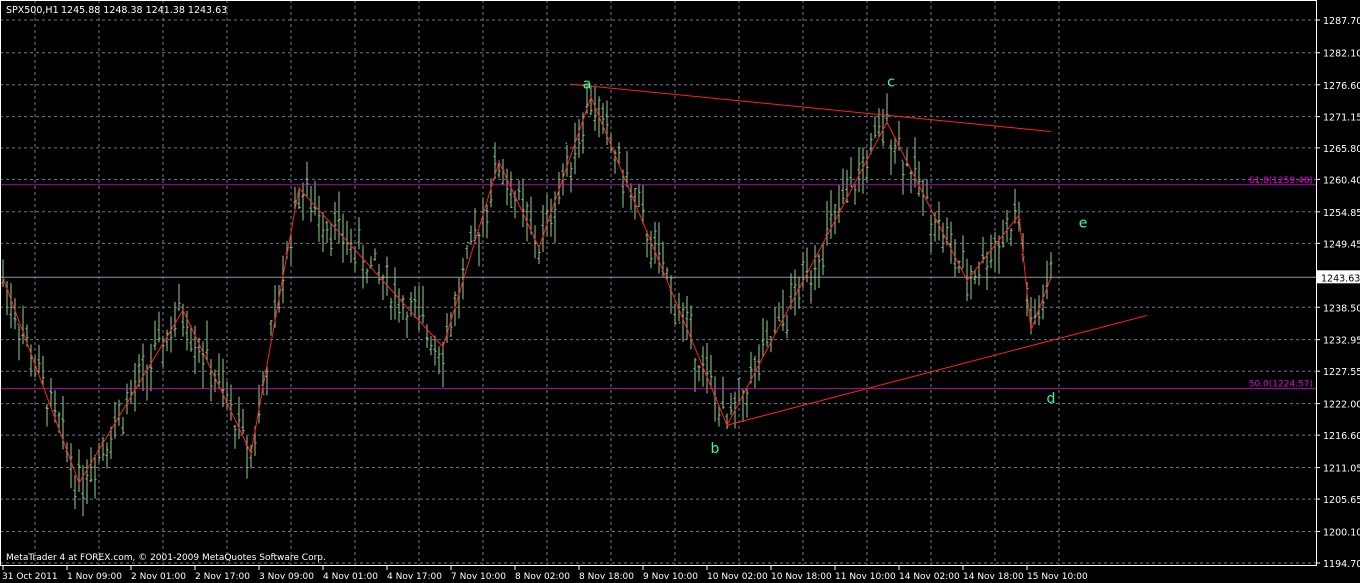 The width and height of the screenshot is (1360, 583). What do you see at coordinates (222, 577) in the screenshot?
I see `x-tick-label: 2 Nov 17:00` at bounding box center [222, 577].